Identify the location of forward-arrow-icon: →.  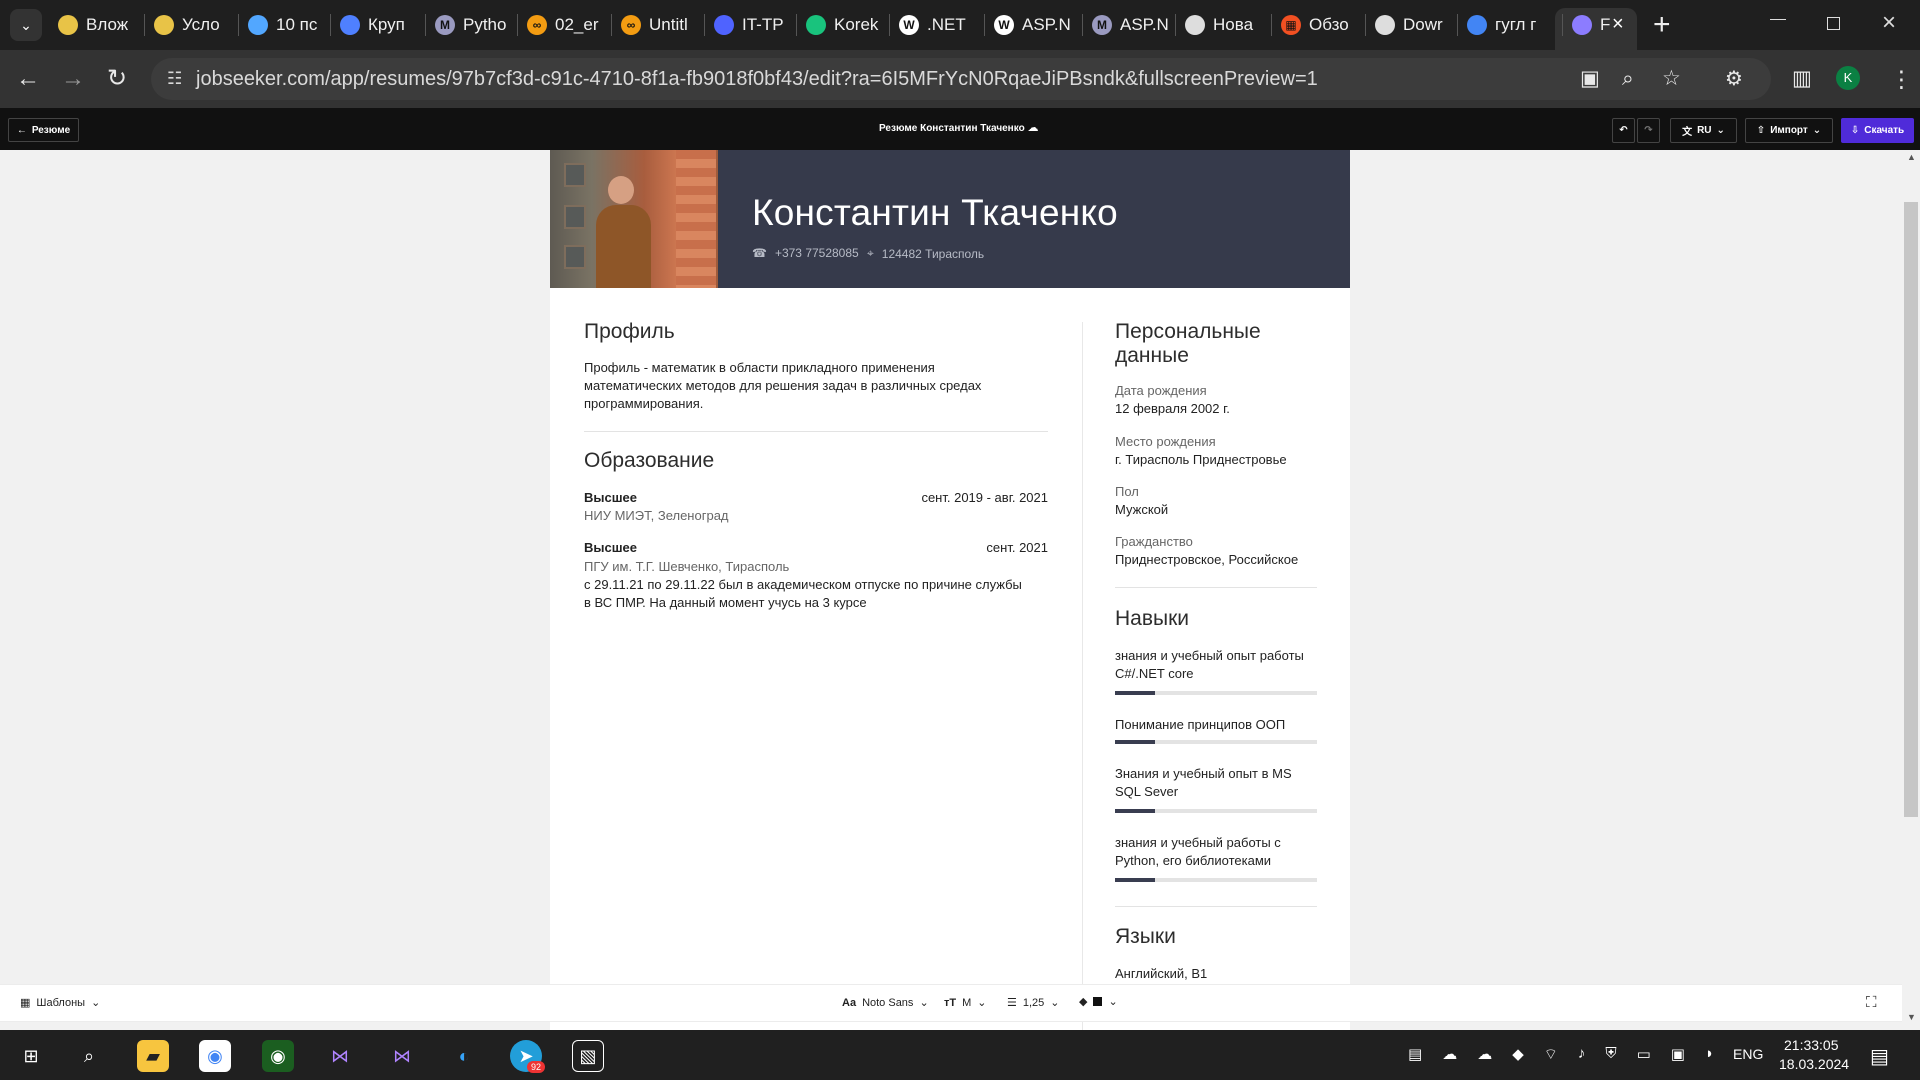
(73, 79).